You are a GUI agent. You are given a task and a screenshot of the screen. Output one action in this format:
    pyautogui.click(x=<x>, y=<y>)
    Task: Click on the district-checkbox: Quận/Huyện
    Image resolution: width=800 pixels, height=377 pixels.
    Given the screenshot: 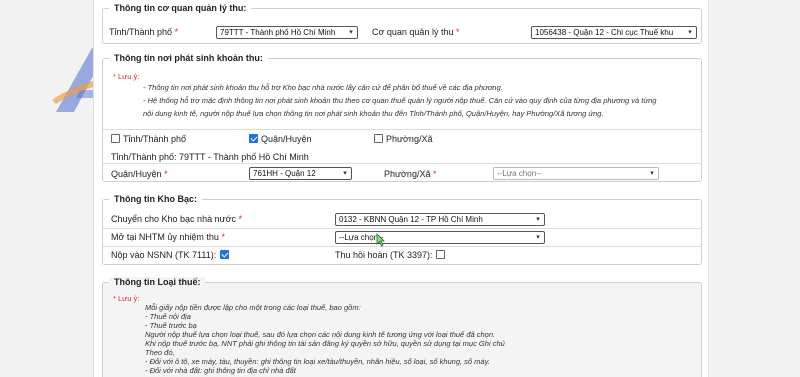 What is the action you would take?
    pyautogui.click(x=280, y=139)
    